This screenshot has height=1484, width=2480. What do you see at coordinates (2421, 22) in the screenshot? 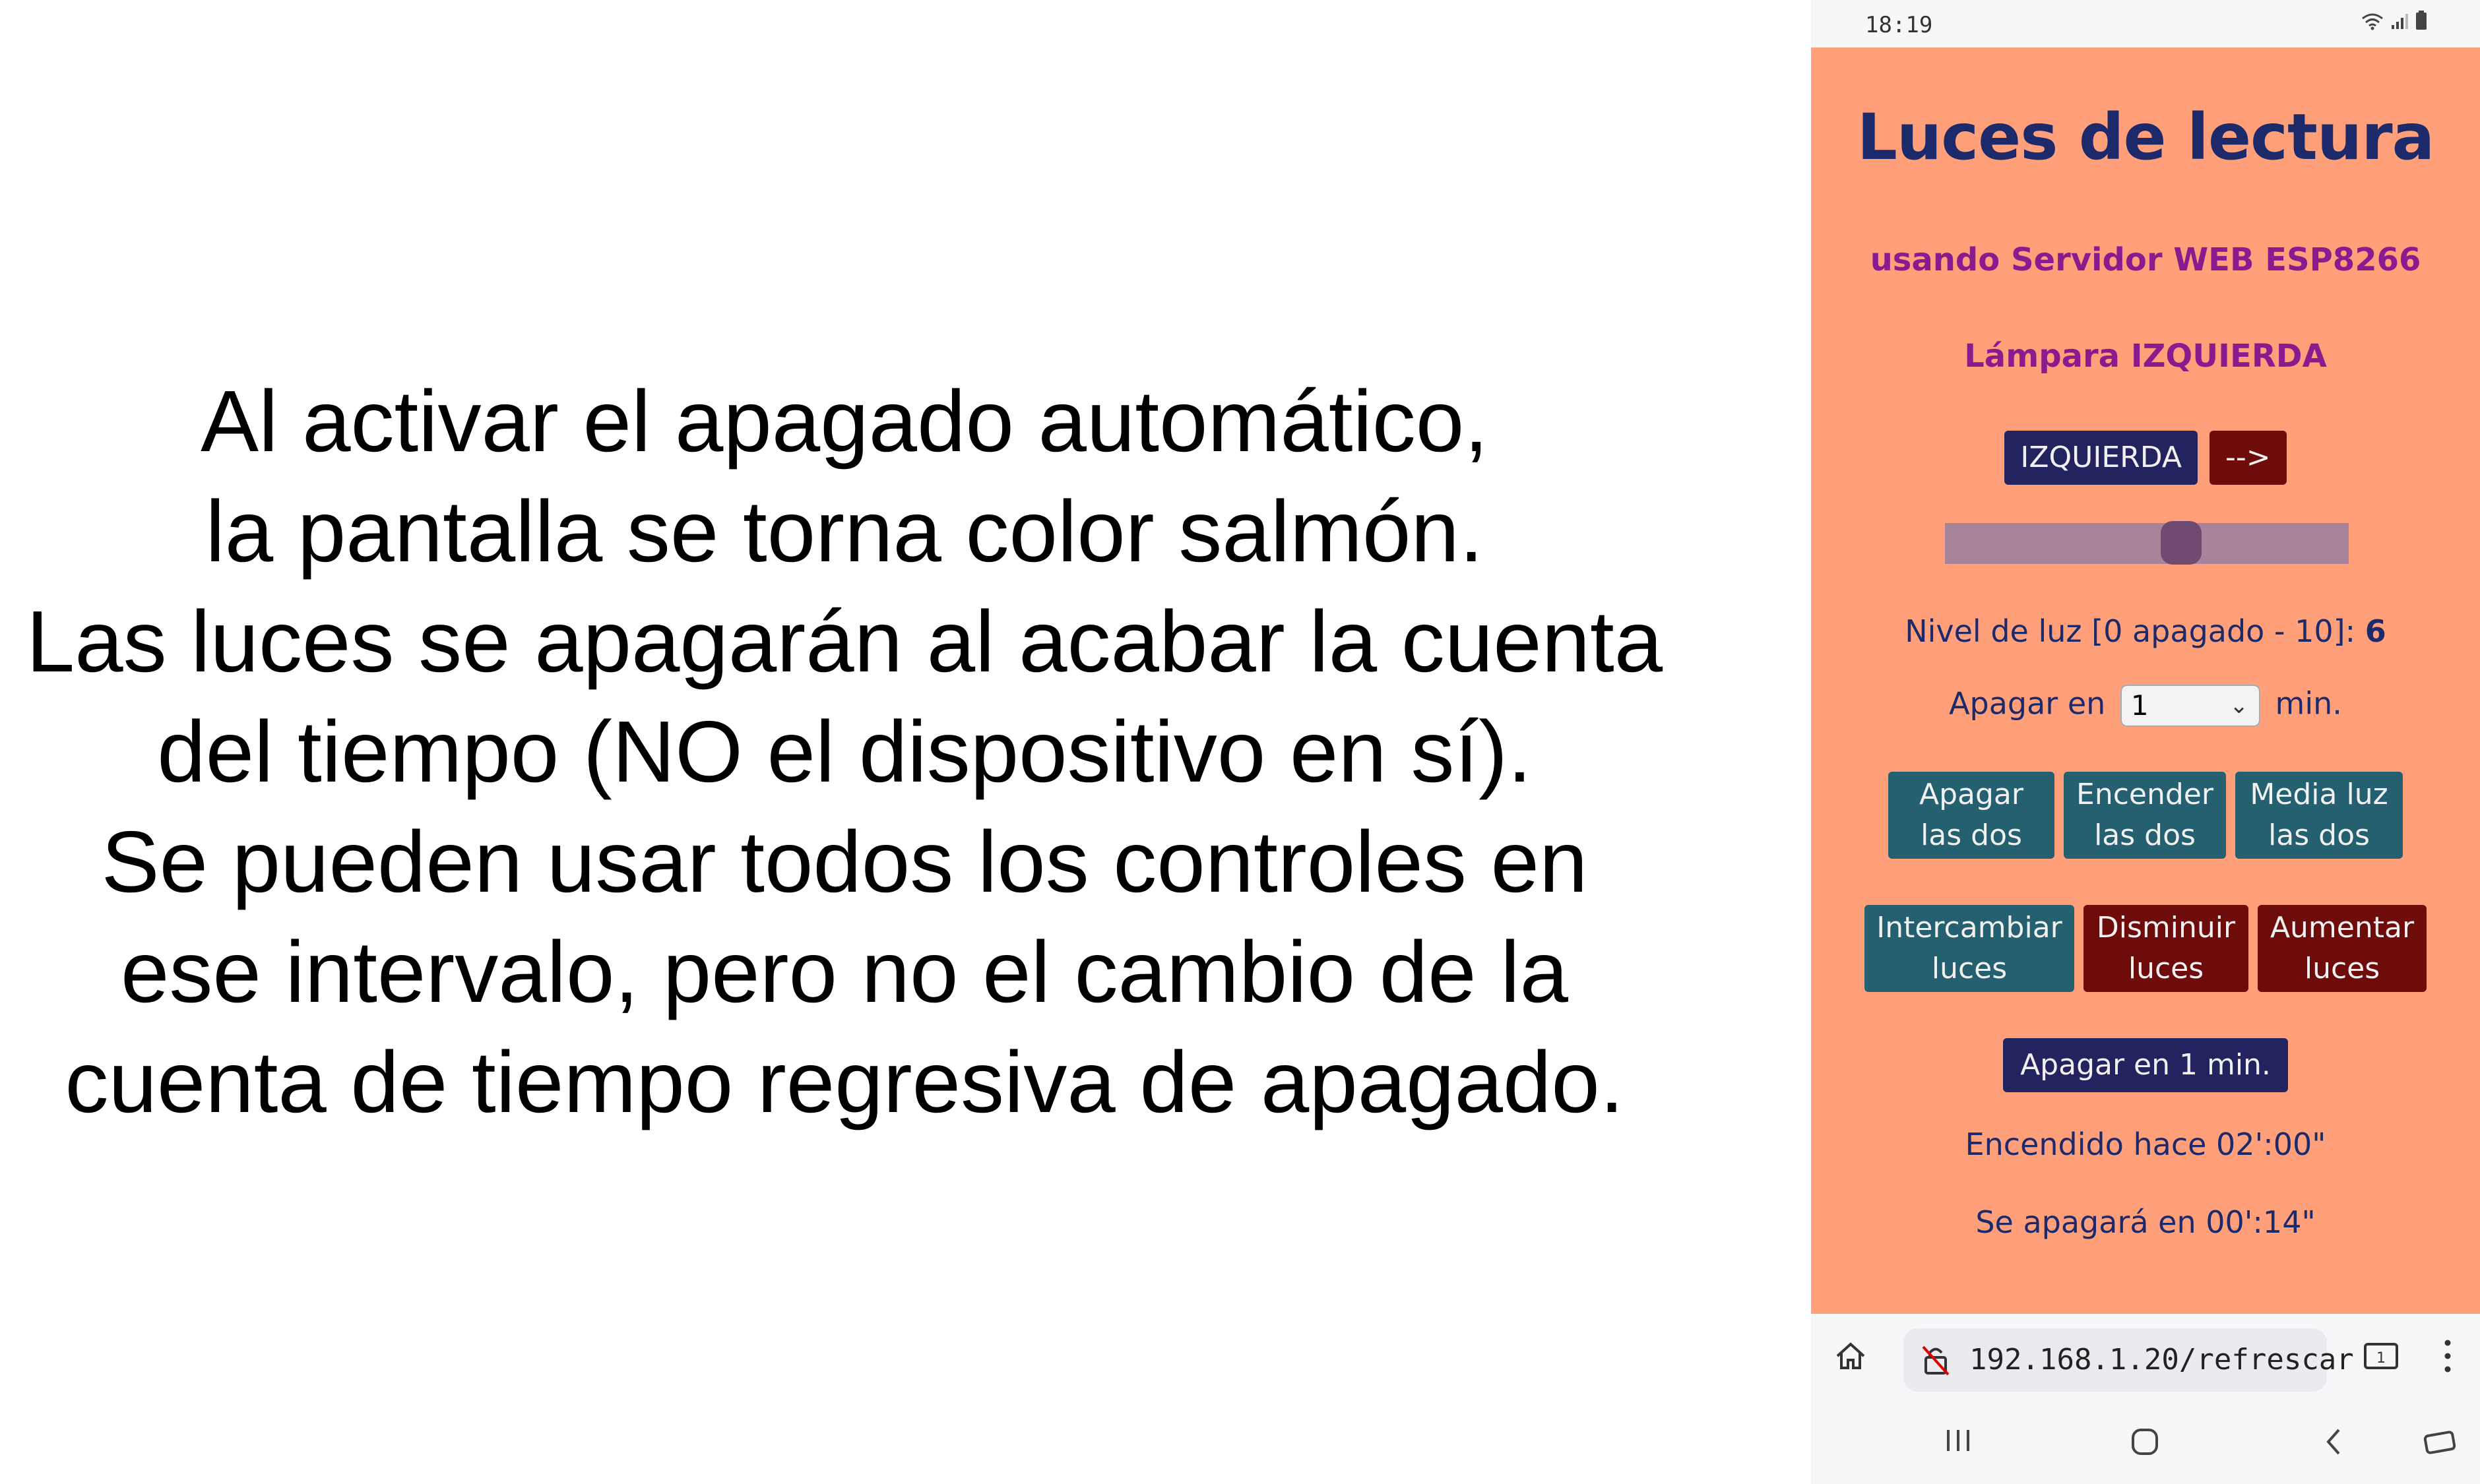
I see `battery-icon` at bounding box center [2421, 22].